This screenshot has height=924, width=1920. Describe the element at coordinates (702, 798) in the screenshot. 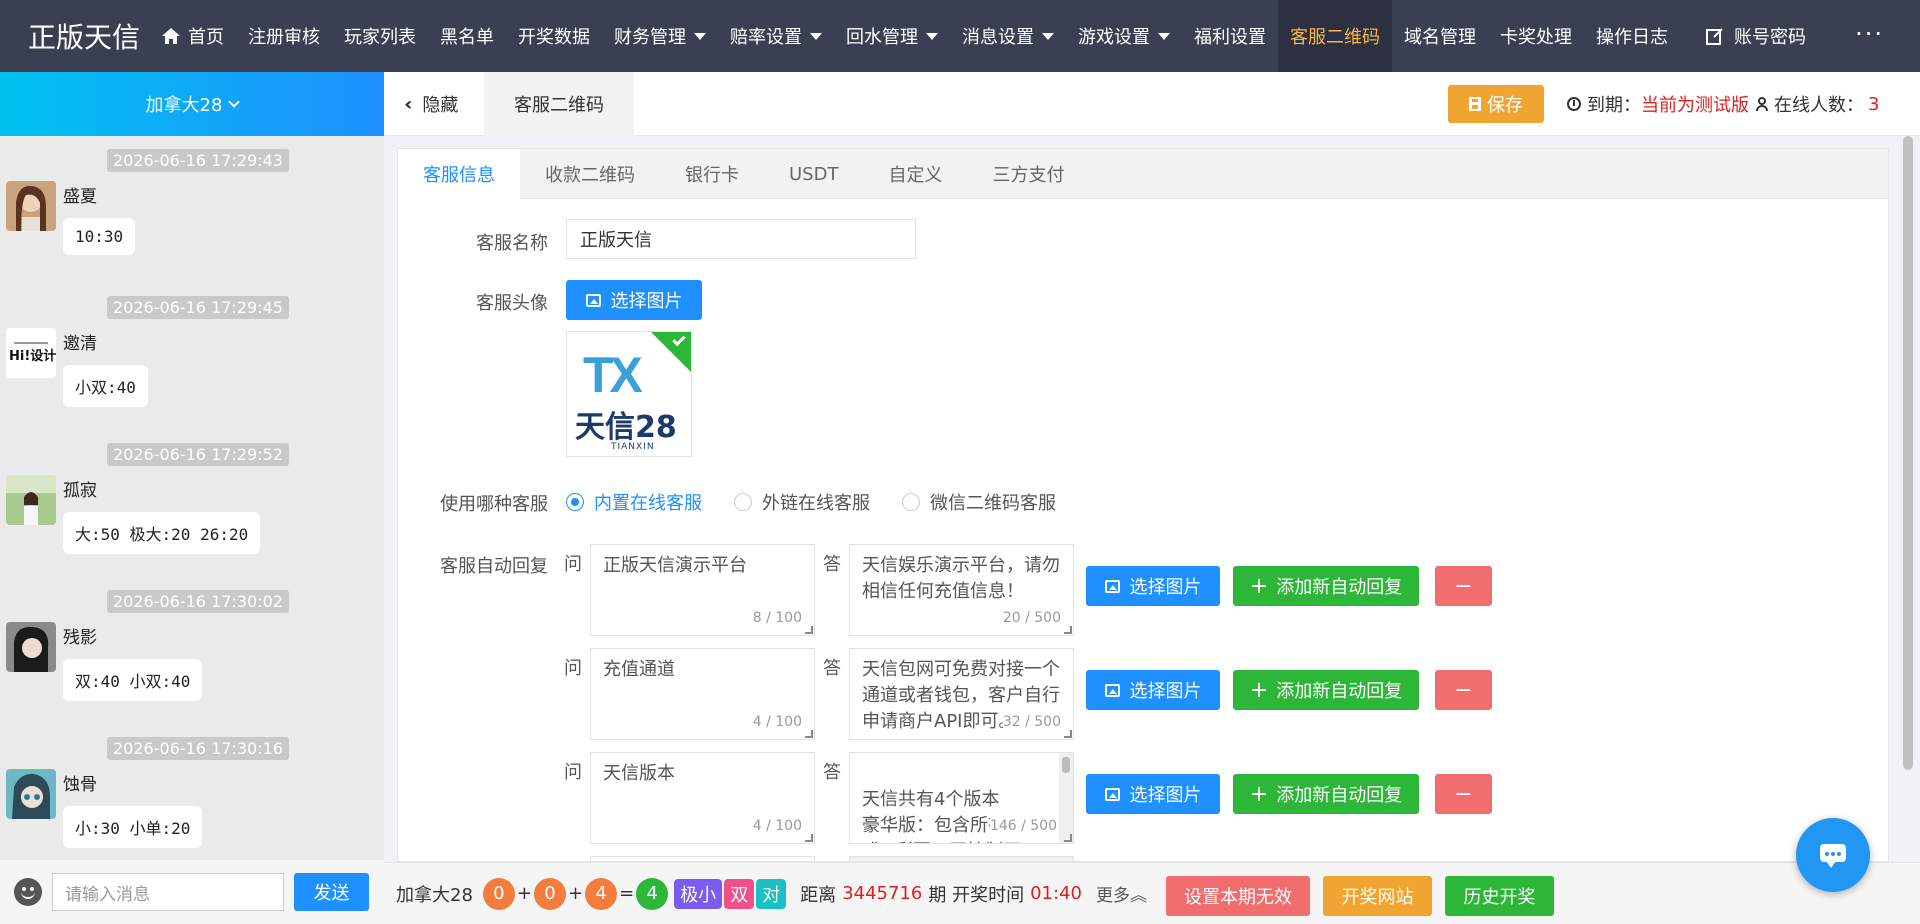

I see `question-textarea: 天信版本 4 / 100` at that location.